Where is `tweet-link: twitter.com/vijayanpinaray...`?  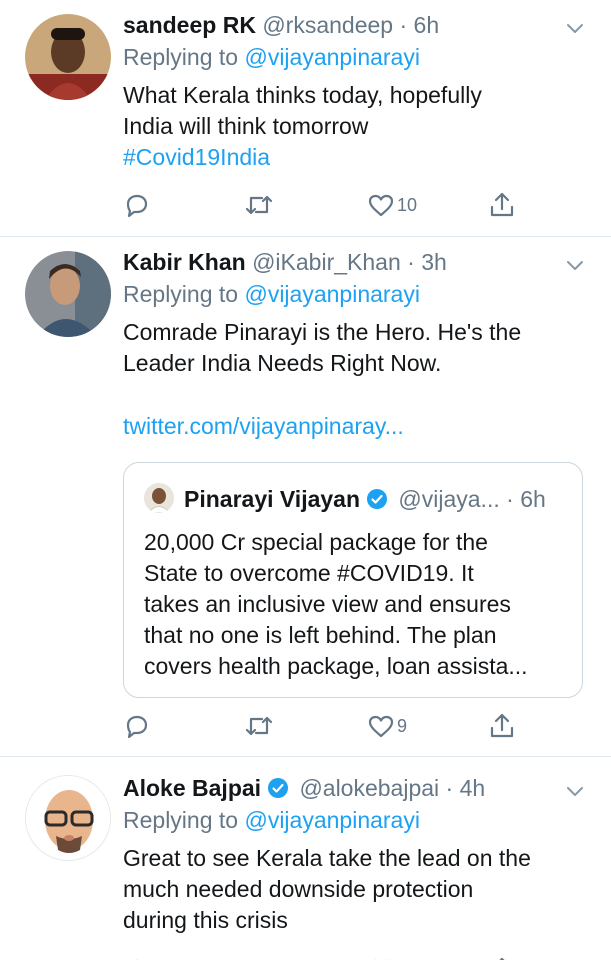 tweet-link: twitter.com/vijayanpinaray... is located at coordinates (357, 426).